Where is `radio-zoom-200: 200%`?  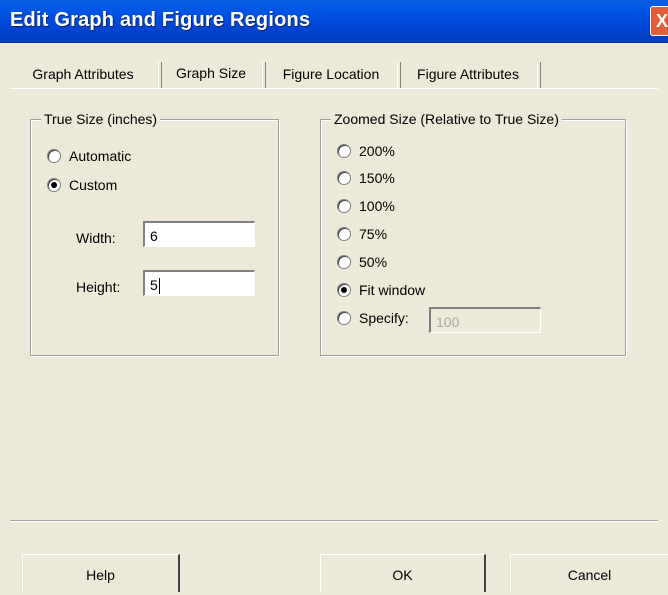 radio-zoom-200: 200% is located at coordinates (366, 151).